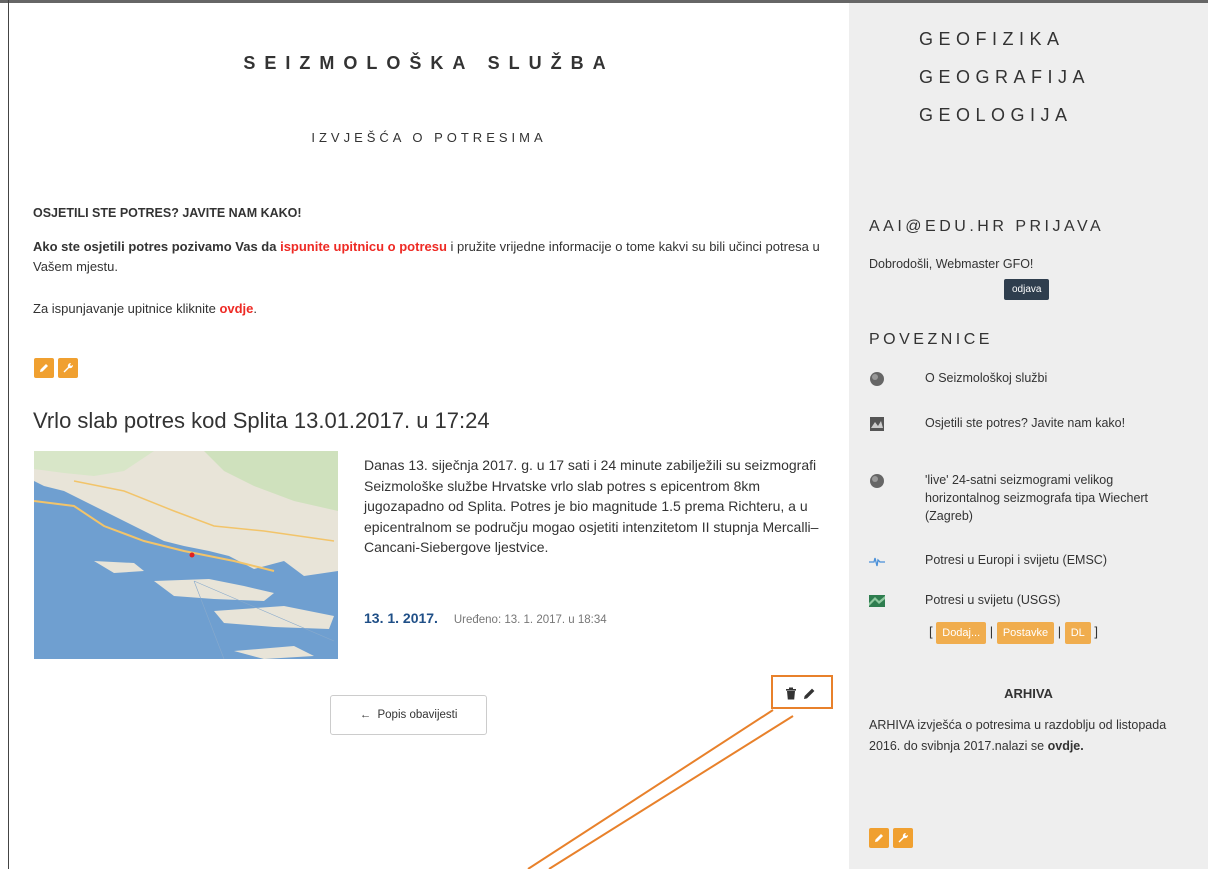 The image size is (1208, 869). I want to click on logout-button: odjava, so click(1027, 289).